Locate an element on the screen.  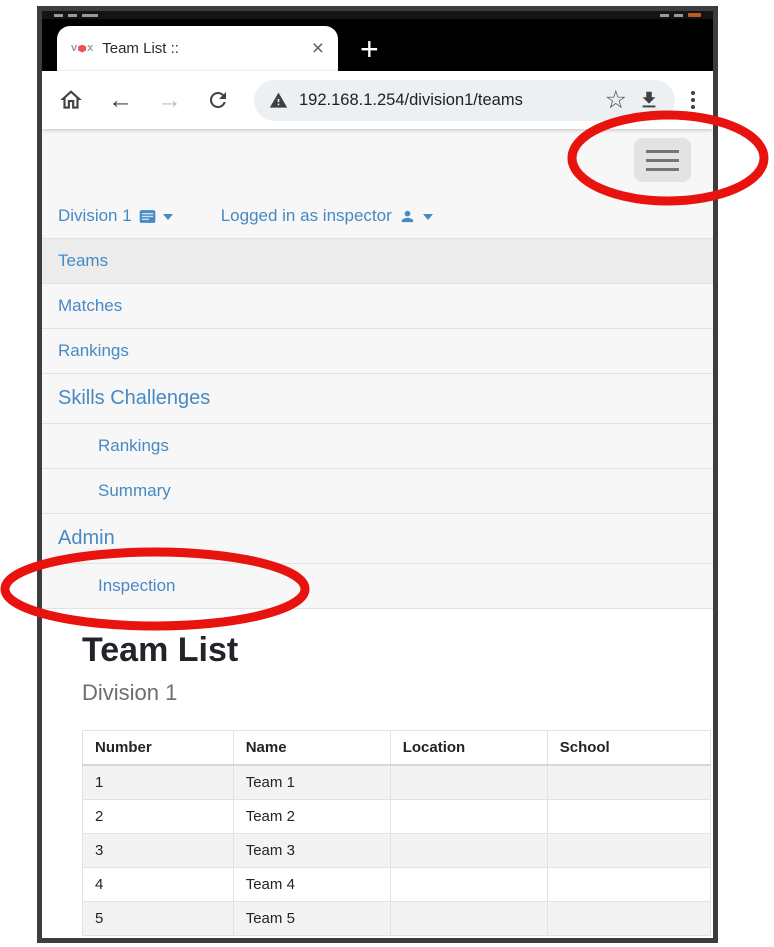
new-tab-button: + is located at coordinates (369, 49).